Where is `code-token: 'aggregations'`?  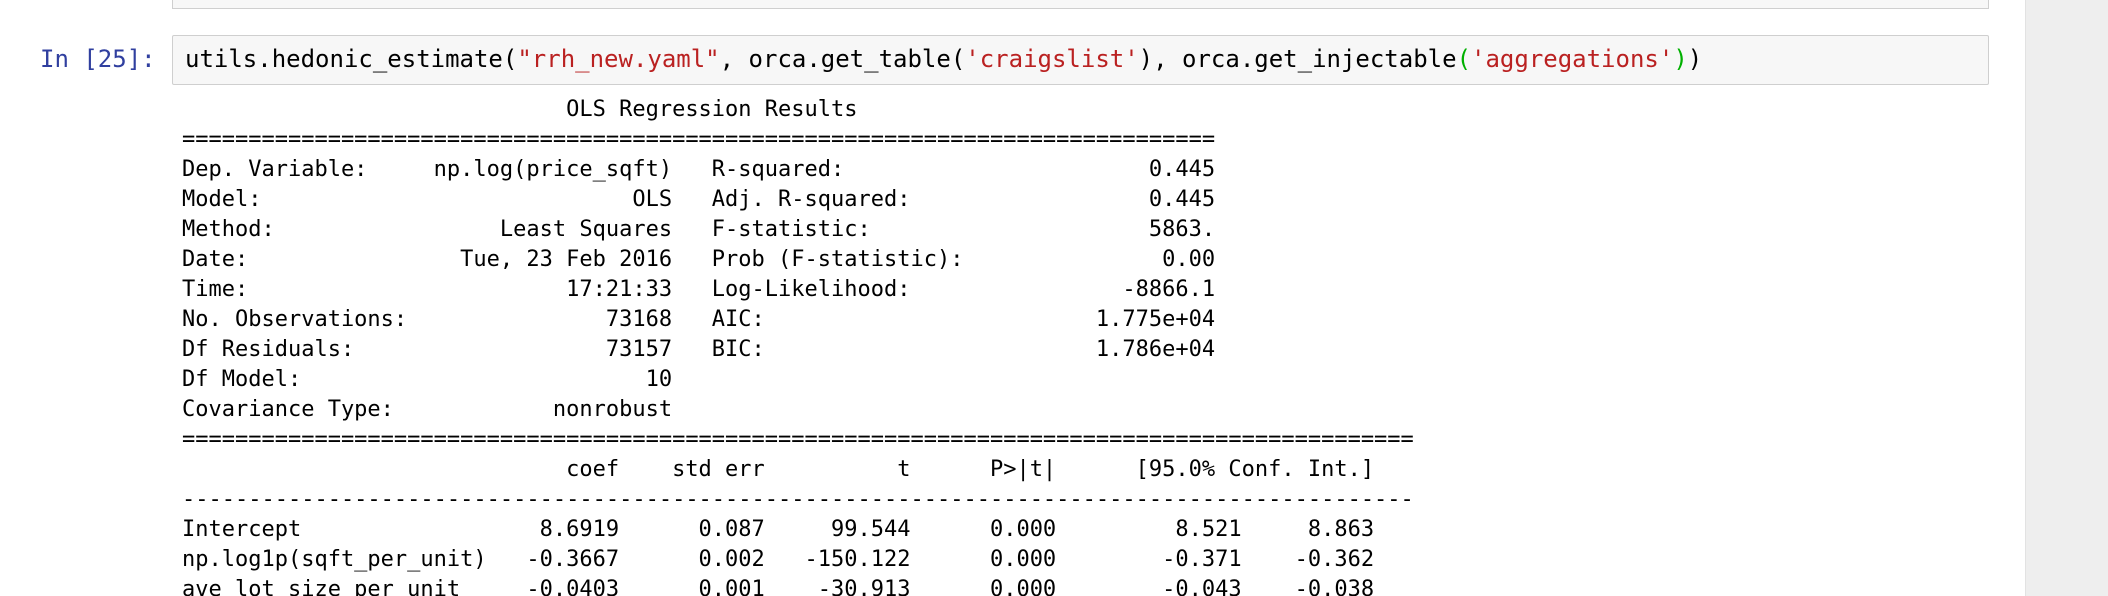
code-token: 'aggregations' is located at coordinates (1572, 59).